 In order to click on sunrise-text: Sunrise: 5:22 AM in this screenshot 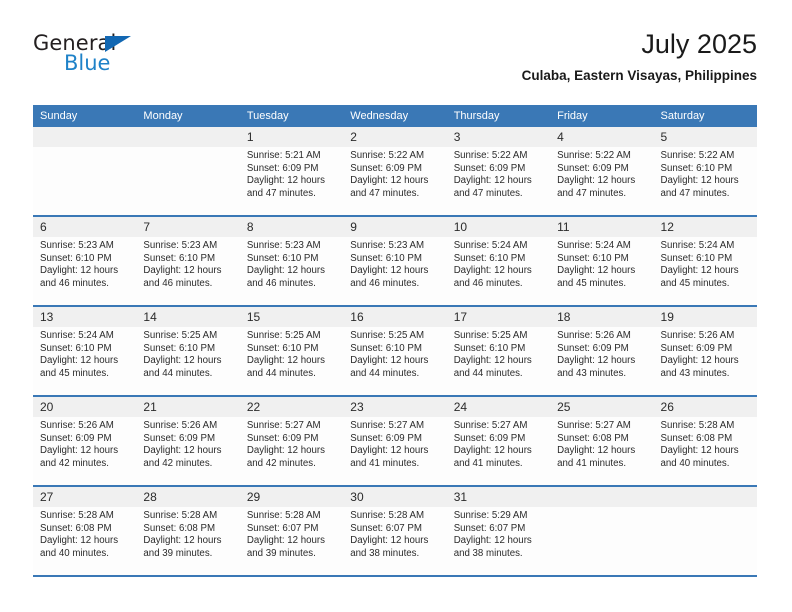, I will do `click(490, 155)`.